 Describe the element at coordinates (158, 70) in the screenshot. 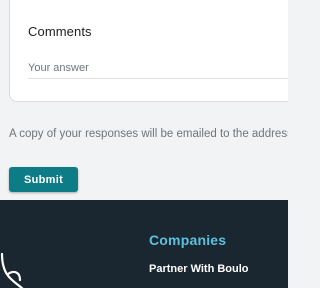

I see `answer-input` at that location.